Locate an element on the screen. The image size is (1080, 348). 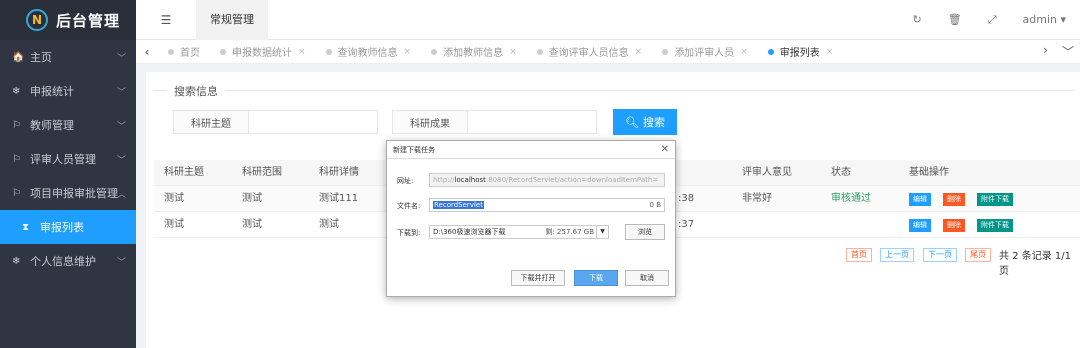
cell-detail: 测试111 is located at coordinates (339, 198).